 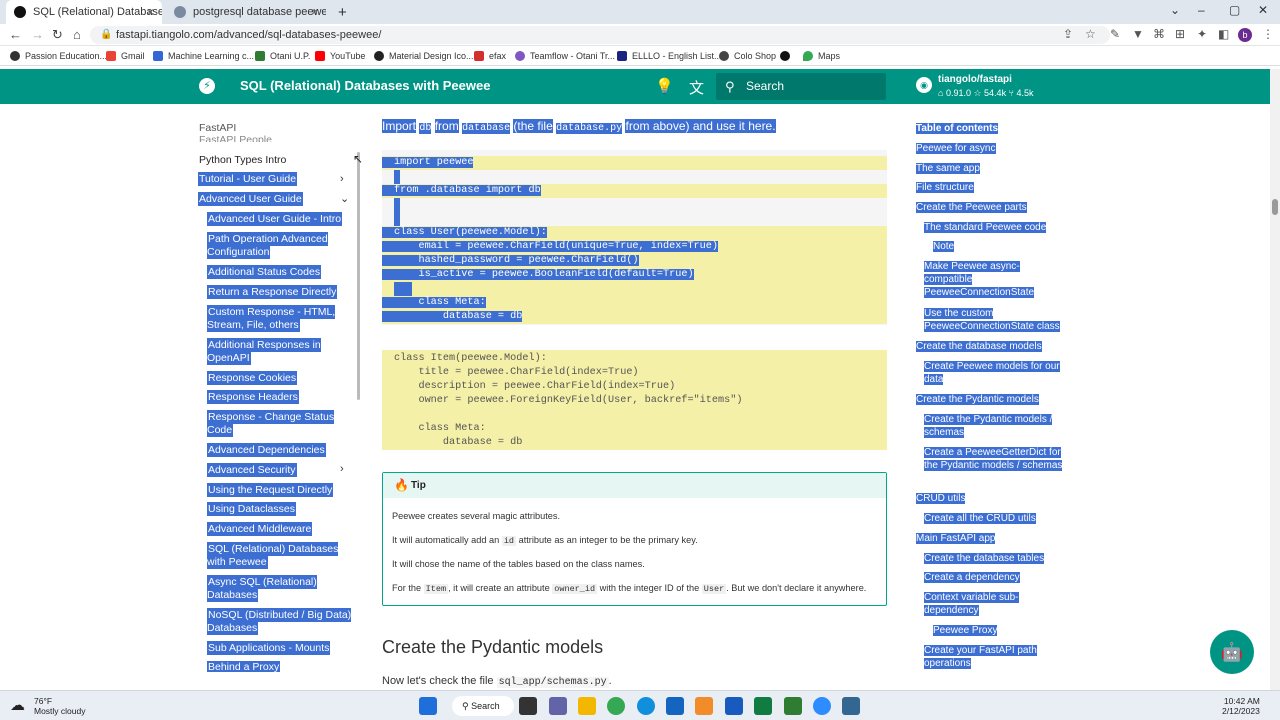 What do you see at coordinates (646, 706) in the screenshot?
I see `edge-icon` at bounding box center [646, 706].